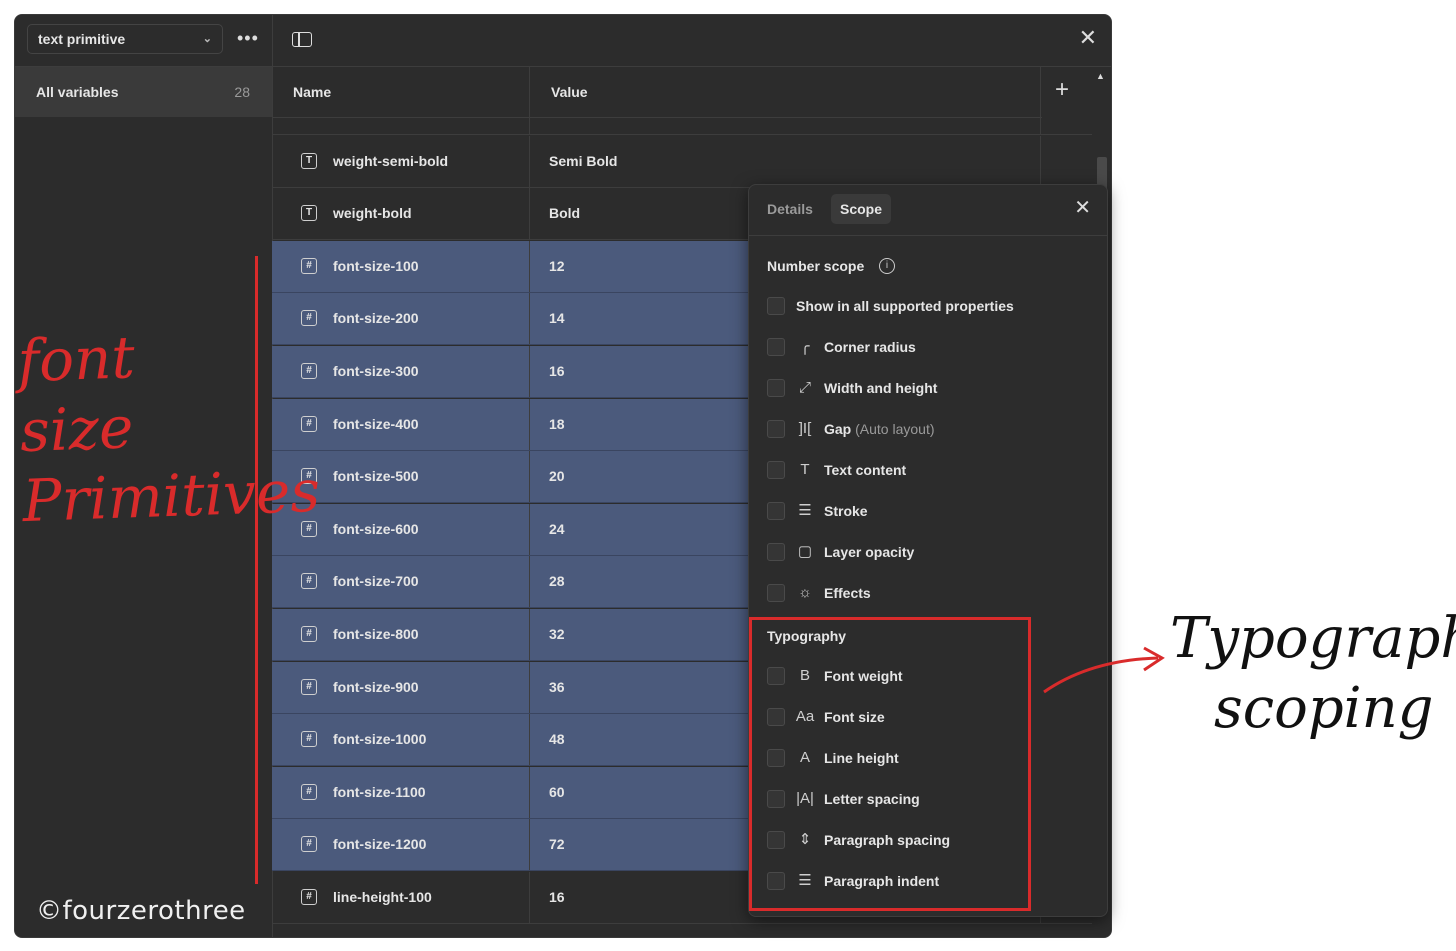  Describe the element at coordinates (557, 266) in the screenshot. I see `variable-value: 12` at that location.